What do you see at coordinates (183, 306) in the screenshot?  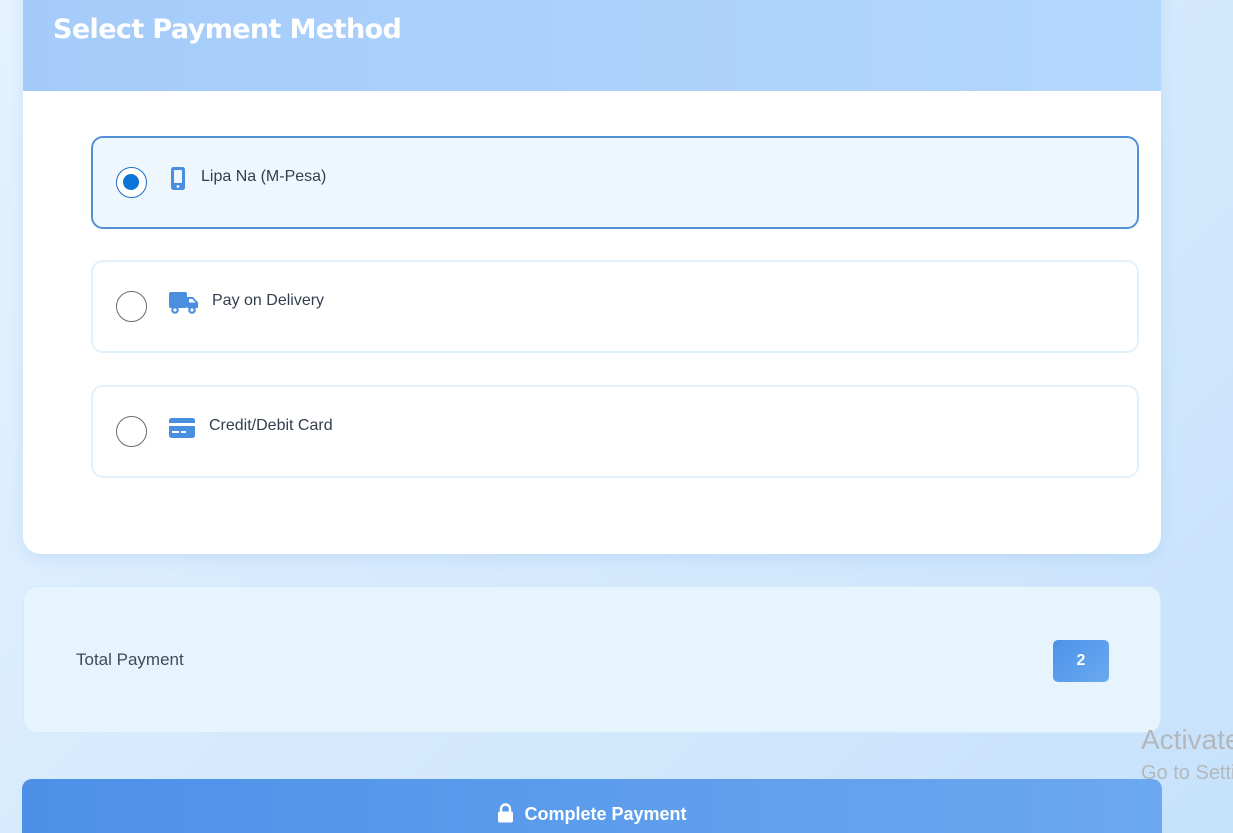 I see `delivery-truck-icon` at bounding box center [183, 306].